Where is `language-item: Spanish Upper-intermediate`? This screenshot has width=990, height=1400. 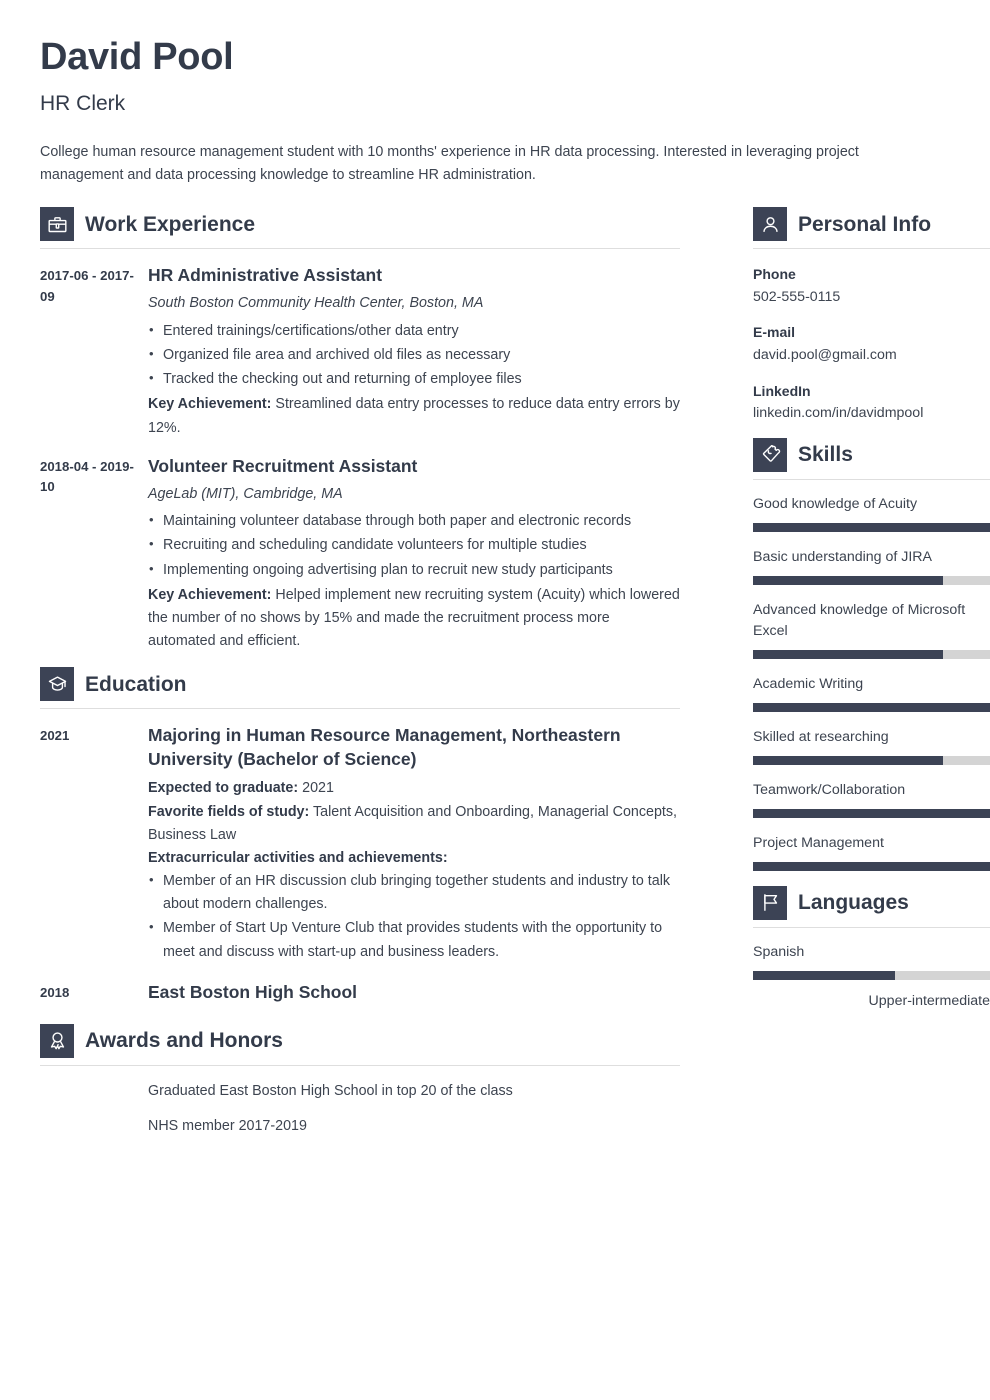 language-item: Spanish Upper-intermediate is located at coordinates (871, 977).